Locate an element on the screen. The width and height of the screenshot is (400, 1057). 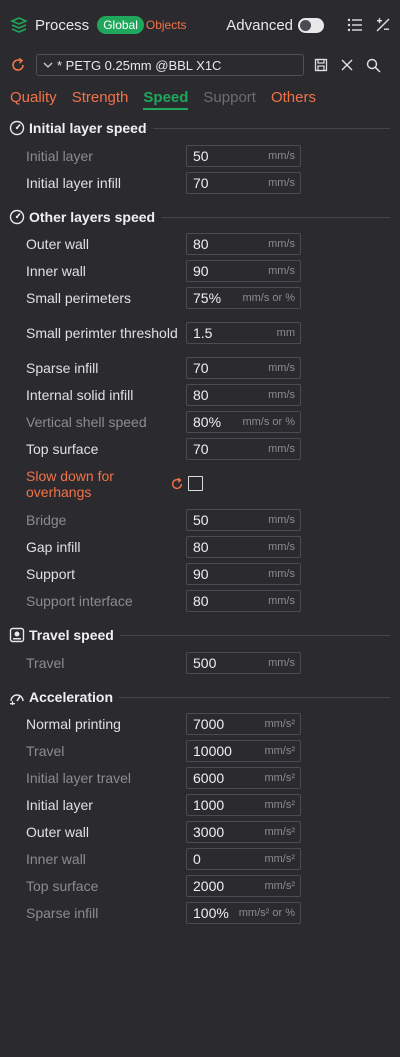
value-text: 80% is located at coordinates (207, 422).